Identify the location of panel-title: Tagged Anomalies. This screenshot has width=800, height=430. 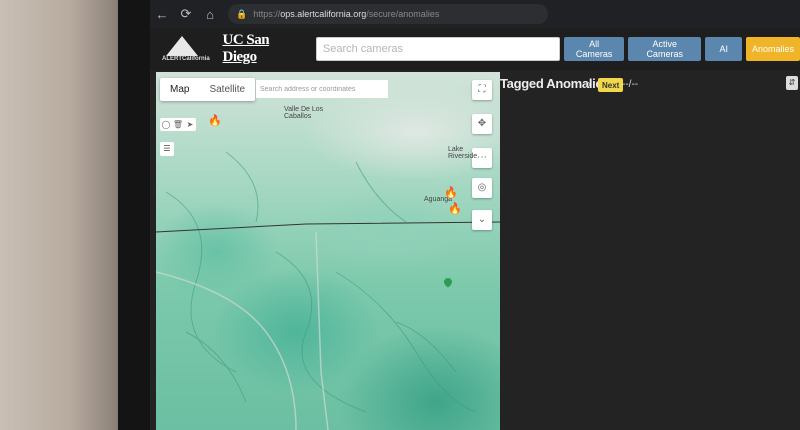
(555, 83).